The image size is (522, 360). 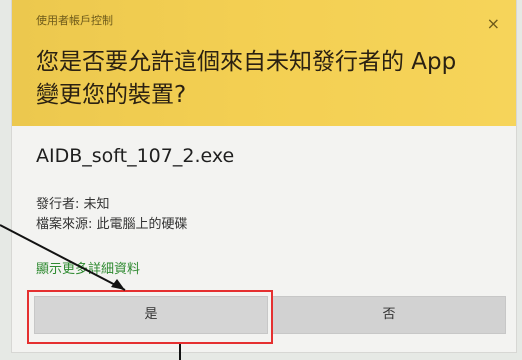 I want to click on annotation-arrowhead, so click(x=118, y=284).